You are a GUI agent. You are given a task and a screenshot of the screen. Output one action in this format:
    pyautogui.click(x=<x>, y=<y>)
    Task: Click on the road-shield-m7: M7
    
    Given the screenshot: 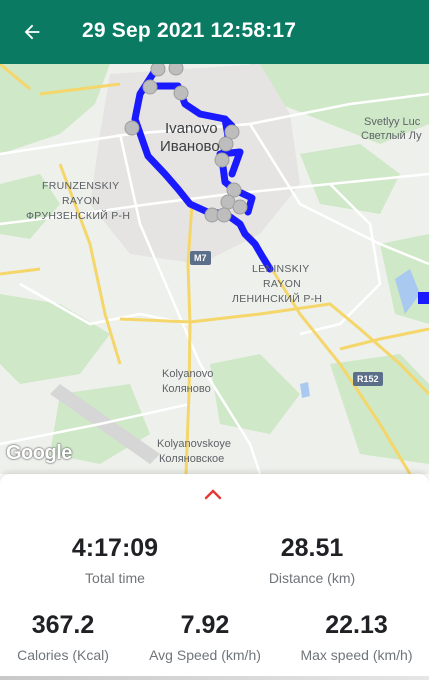 What is the action you would take?
    pyautogui.click(x=200, y=258)
    